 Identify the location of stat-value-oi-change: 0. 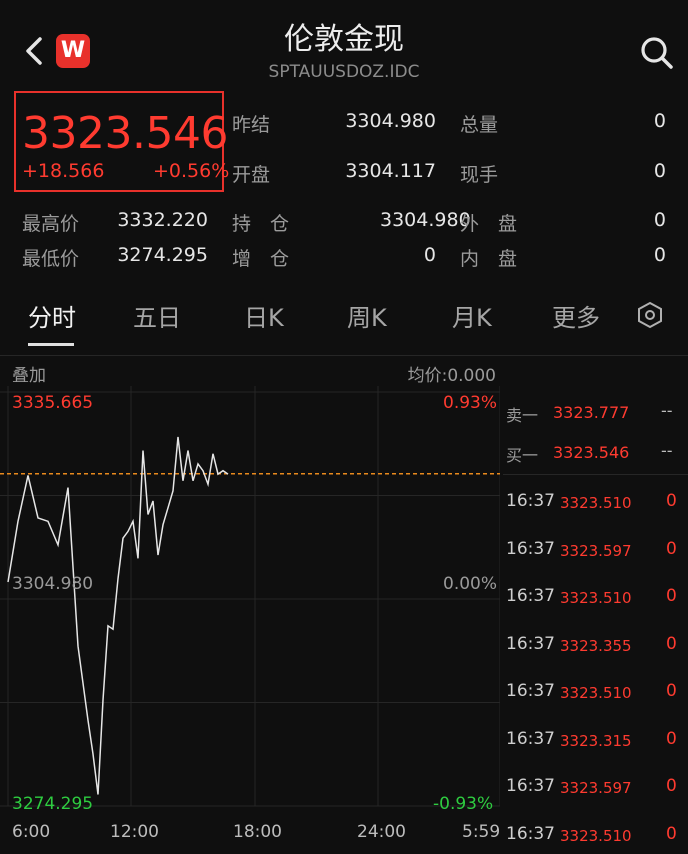
(429, 255).